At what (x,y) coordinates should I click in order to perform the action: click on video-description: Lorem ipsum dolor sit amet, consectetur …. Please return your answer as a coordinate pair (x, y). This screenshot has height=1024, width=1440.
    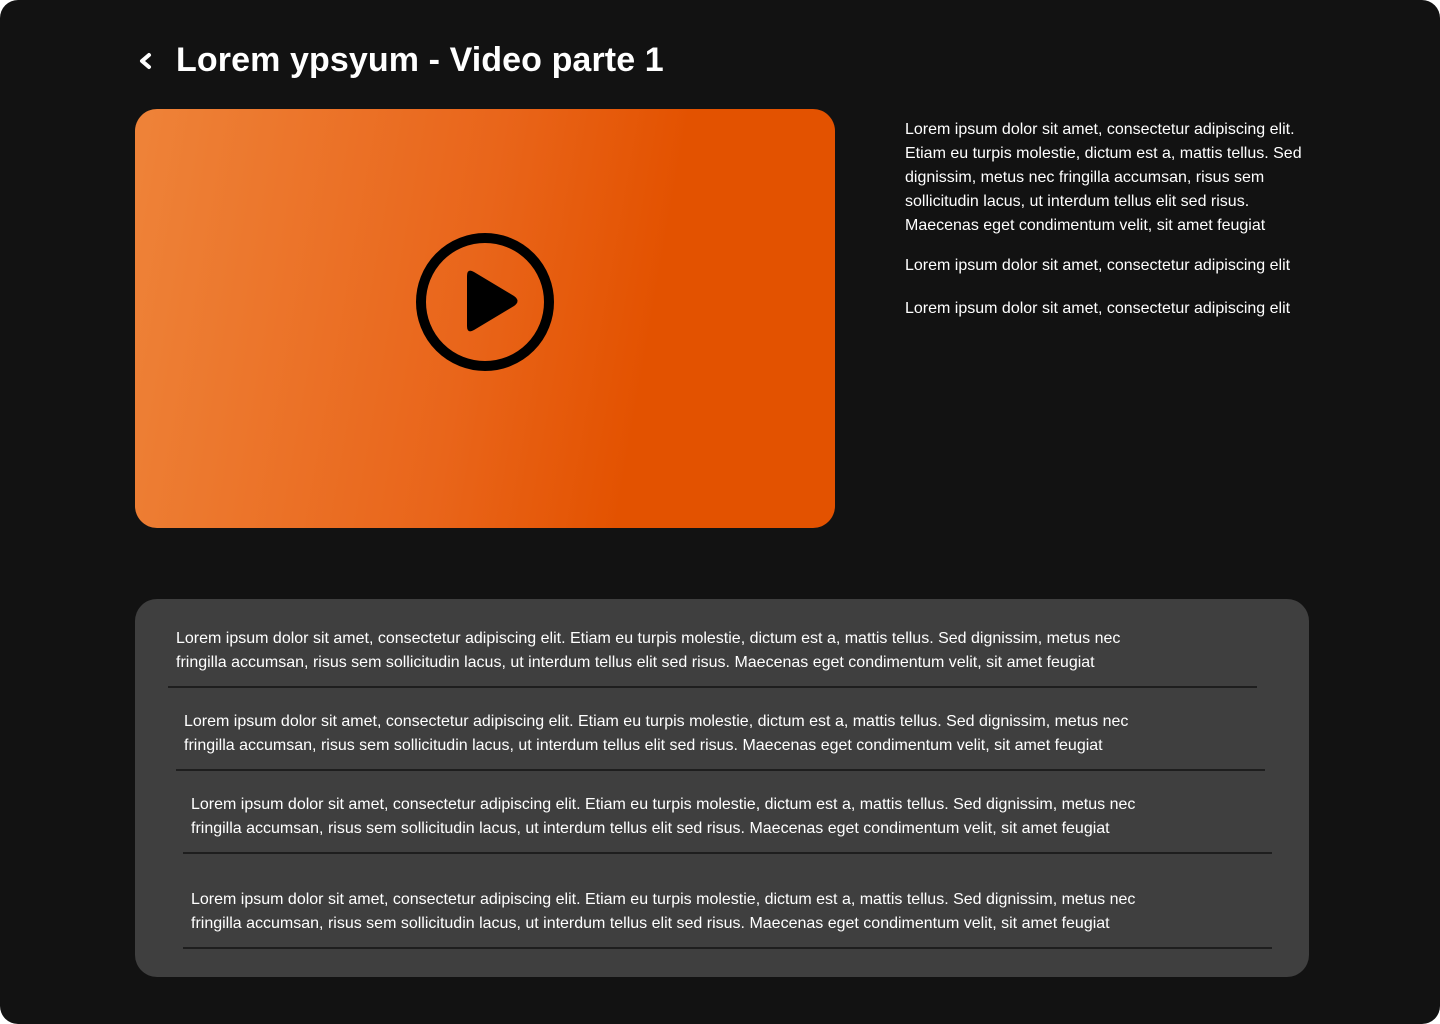
    Looking at the image, I should click on (1115, 219).